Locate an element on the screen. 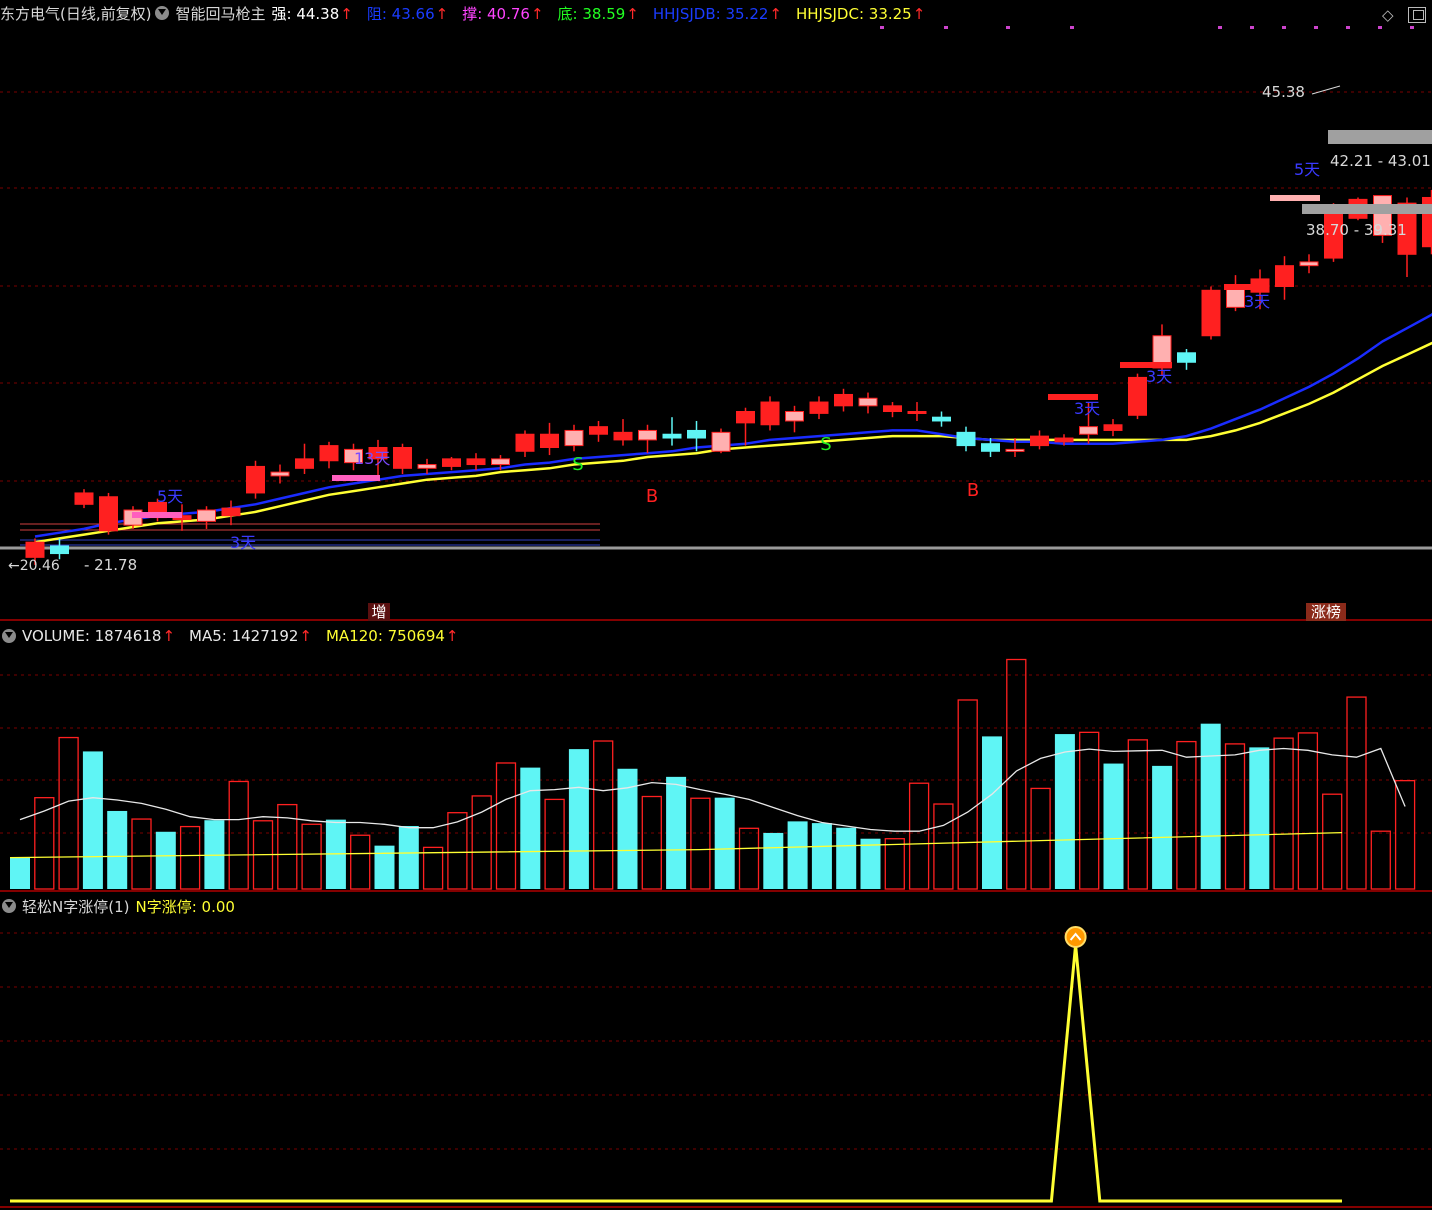  tag-zhangbang: 涨榜 is located at coordinates (1326, 612).